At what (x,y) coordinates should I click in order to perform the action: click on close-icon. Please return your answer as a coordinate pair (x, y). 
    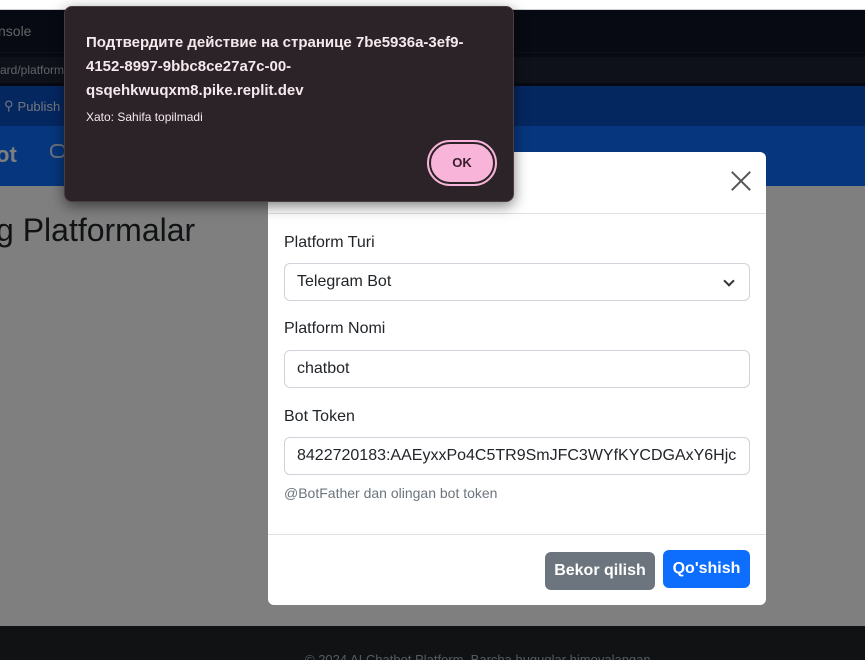
    Looking at the image, I should click on (741, 181).